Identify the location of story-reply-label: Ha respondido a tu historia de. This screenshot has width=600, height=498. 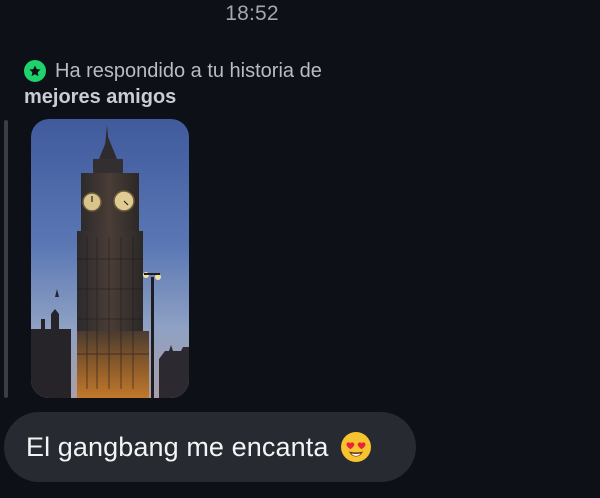
(188, 71).